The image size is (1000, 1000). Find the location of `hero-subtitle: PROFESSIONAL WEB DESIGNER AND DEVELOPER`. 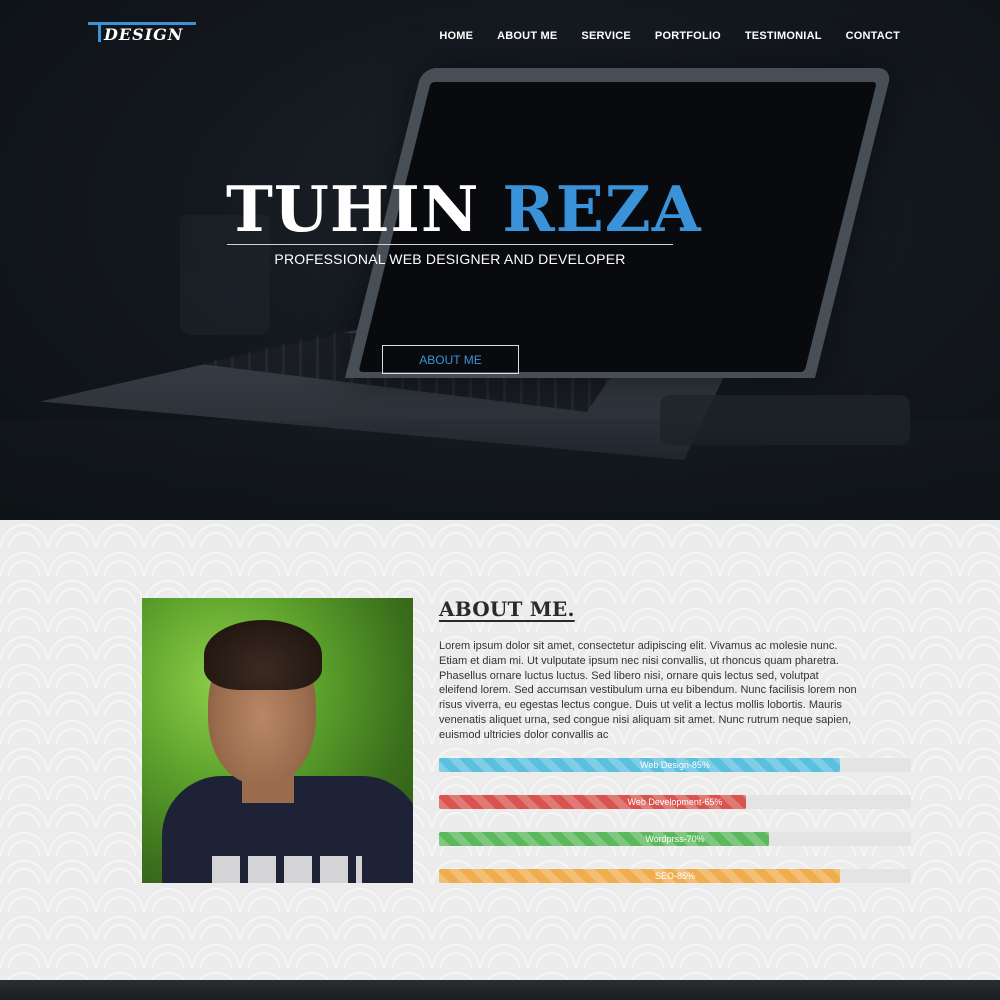

hero-subtitle: PROFESSIONAL WEB DESIGNER AND DEVELOPER is located at coordinates (450, 259).